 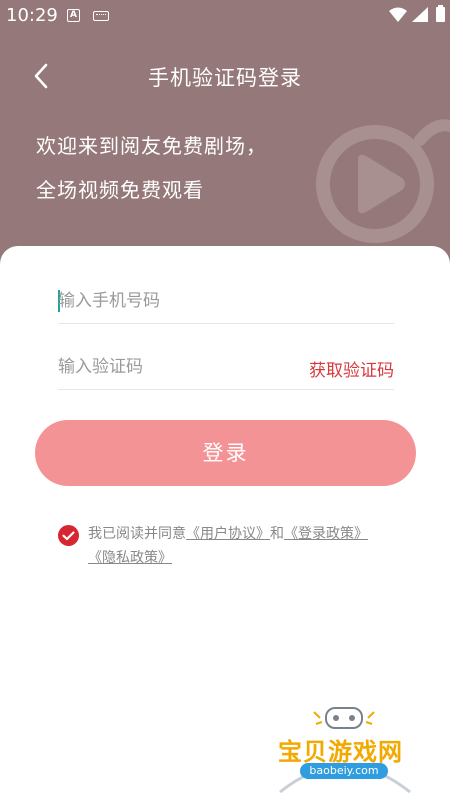 I want to click on agreement-checkbox, so click(x=68, y=535).